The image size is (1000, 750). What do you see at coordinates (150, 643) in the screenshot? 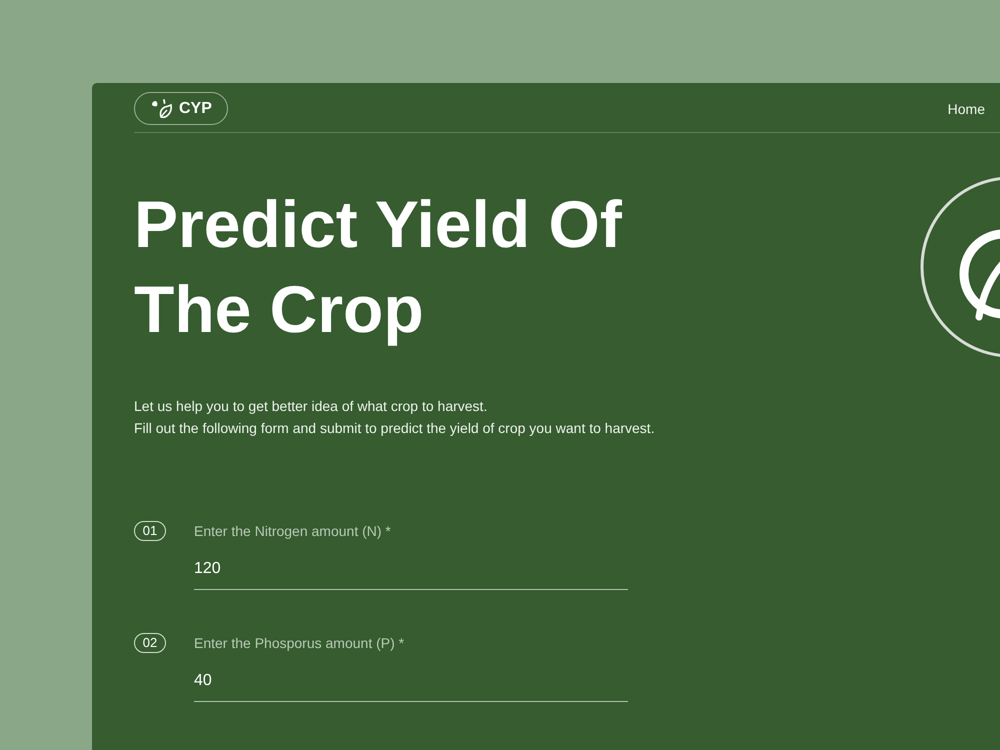
I see `step-number: 02` at bounding box center [150, 643].